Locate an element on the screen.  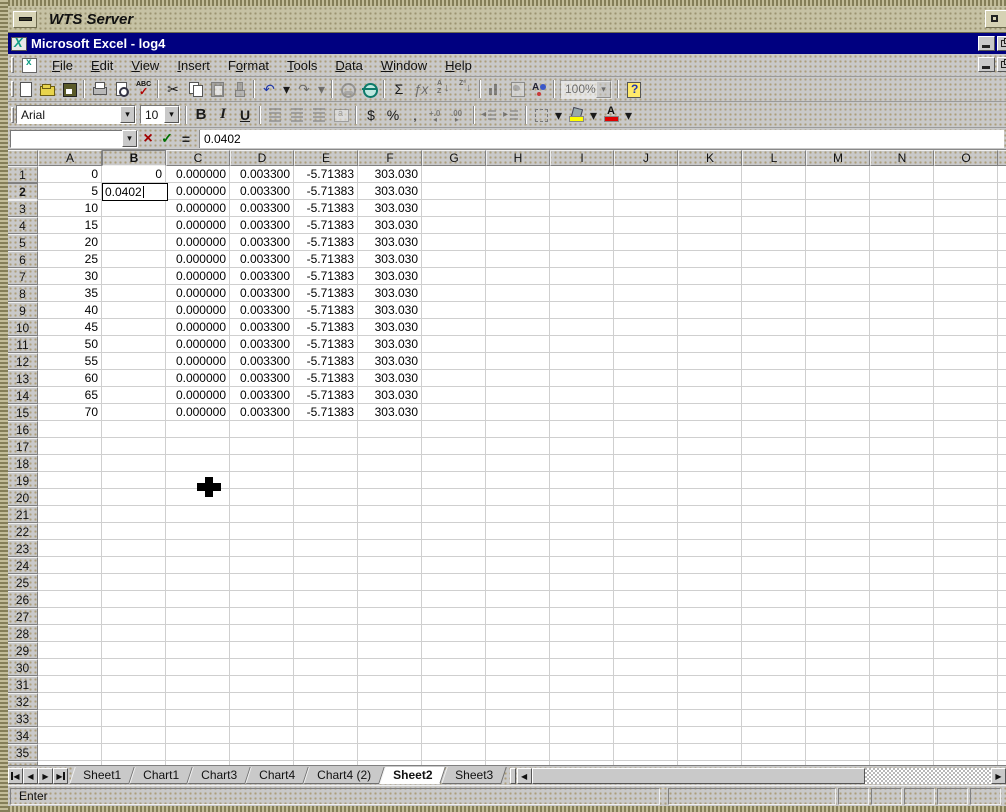
cell-O34 is located at coordinates (966, 735).